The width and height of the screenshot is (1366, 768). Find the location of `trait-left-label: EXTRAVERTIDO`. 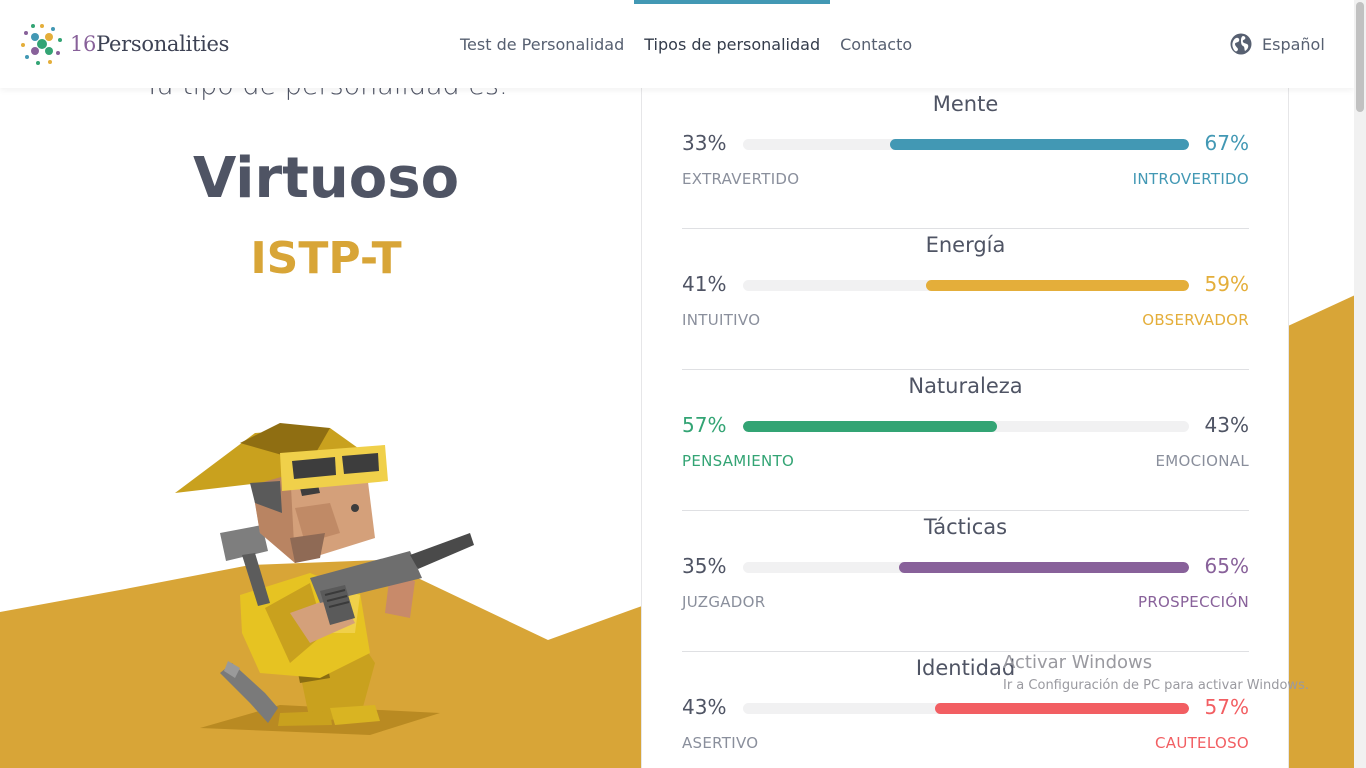

trait-left-label: EXTRAVERTIDO is located at coordinates (741, 179).